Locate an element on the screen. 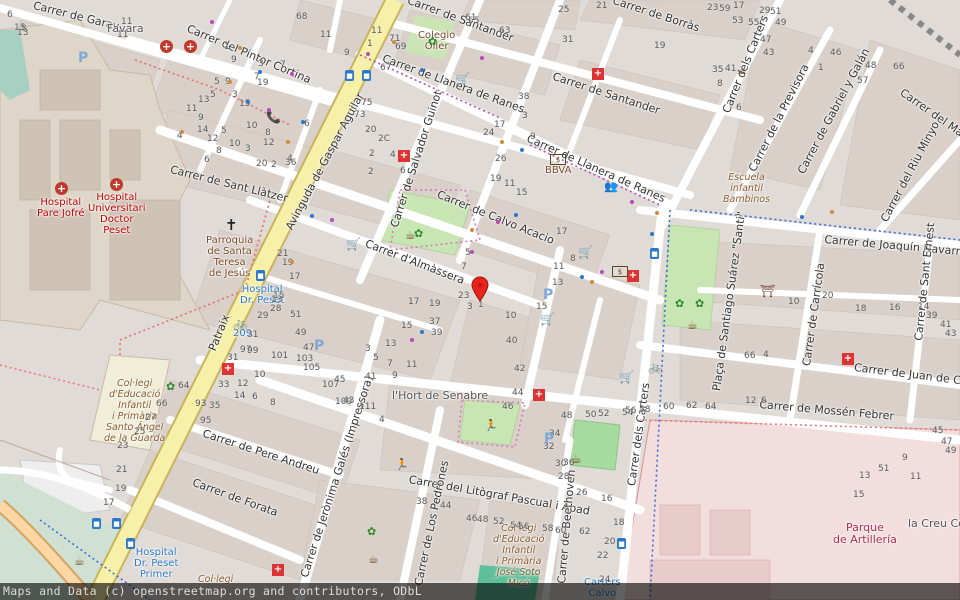 Image resolution: width=960 pixels, height=600 pixels. house-number: 99 is located at coordinates (253, 351).